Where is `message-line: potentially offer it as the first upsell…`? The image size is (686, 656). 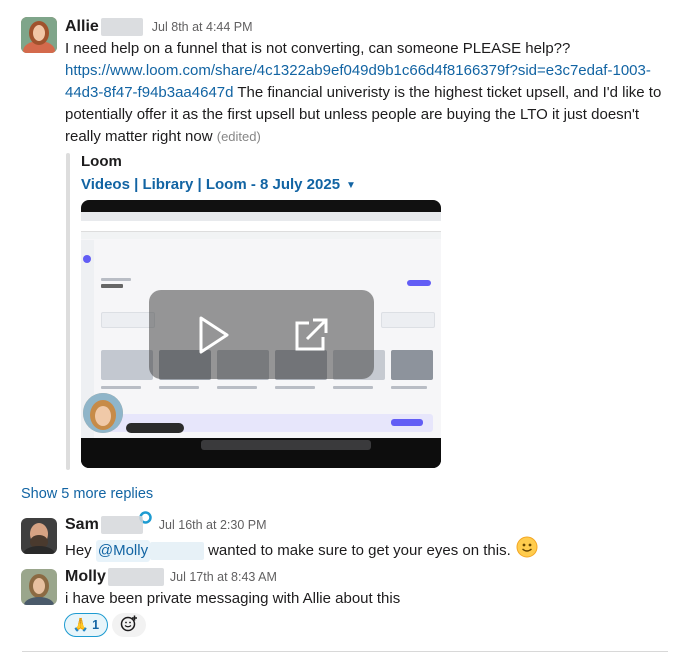 message-line: potentially offer it as the first upsell… is located at coordinates (352, 114).